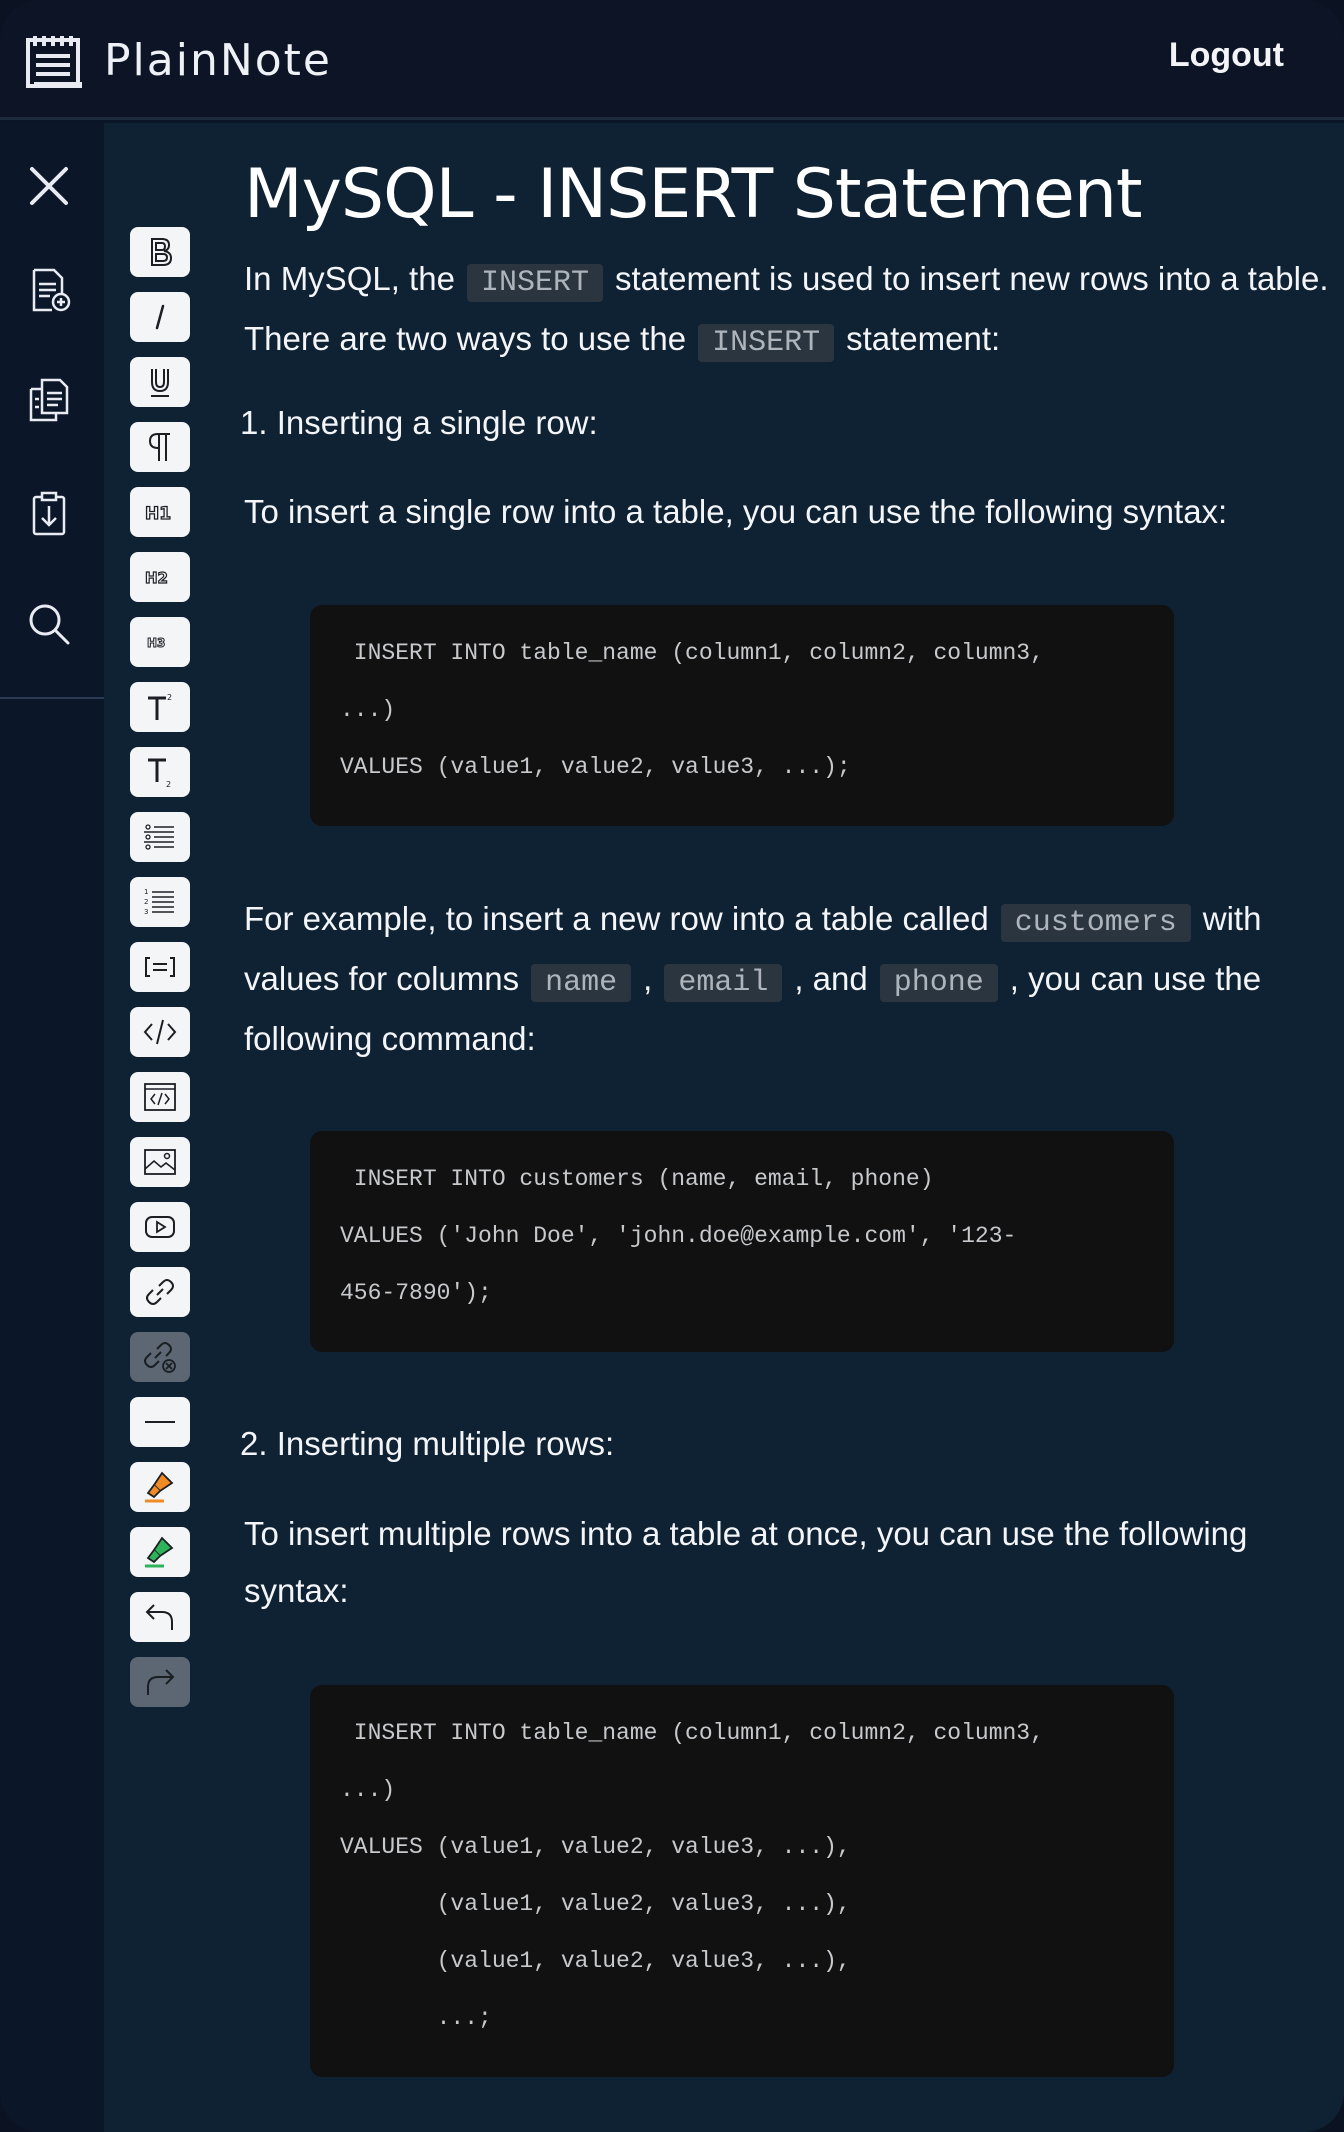 The image size is (1344, 2132). Describe the element at coordinates (49, 186) in the screenshot. I see `close-icon` at that location.